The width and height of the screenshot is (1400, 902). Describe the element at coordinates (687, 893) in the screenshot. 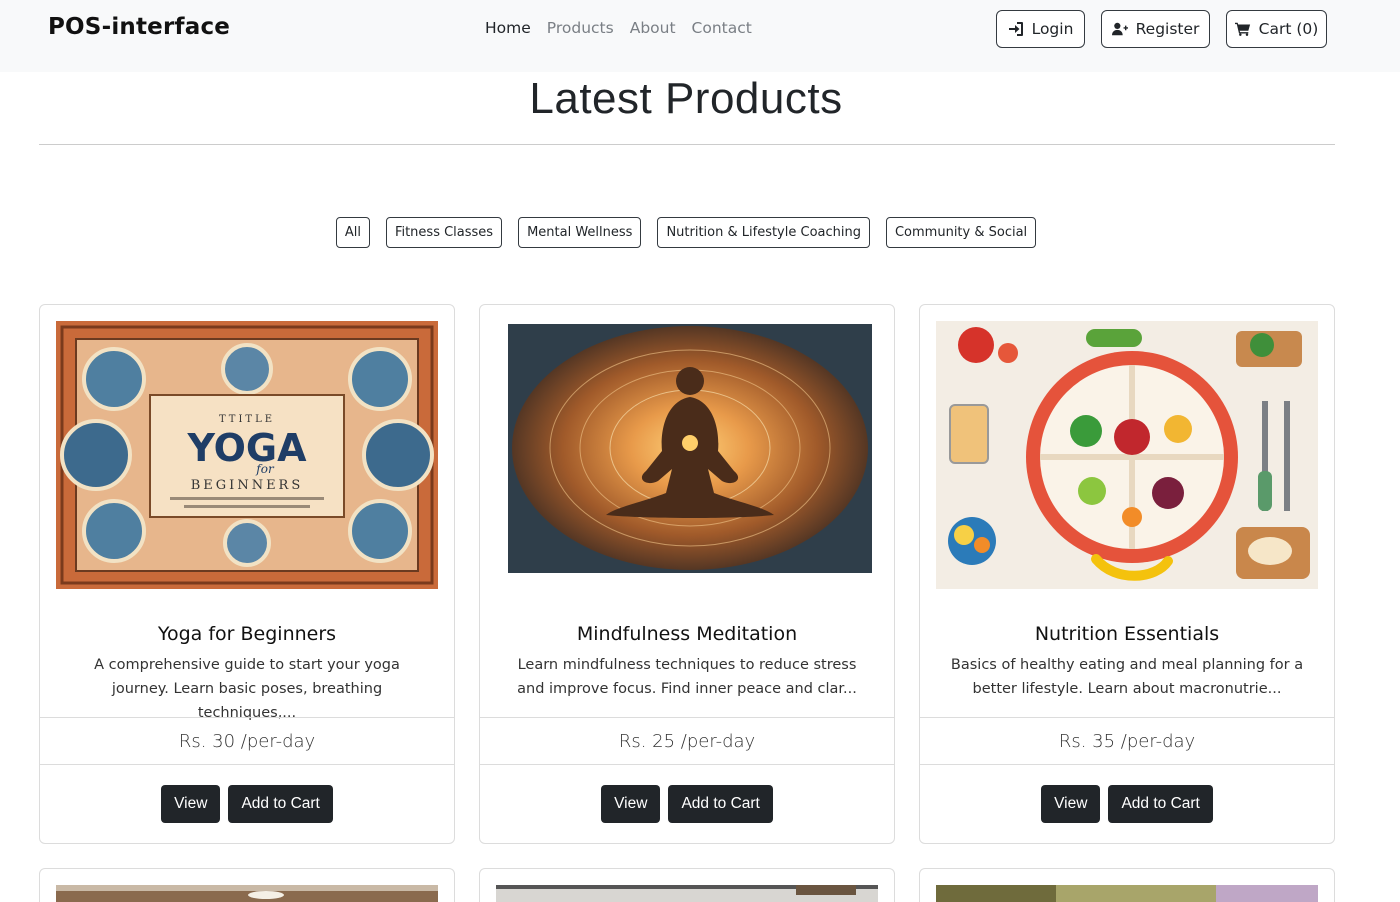

I see `studio-room-image` at that location.